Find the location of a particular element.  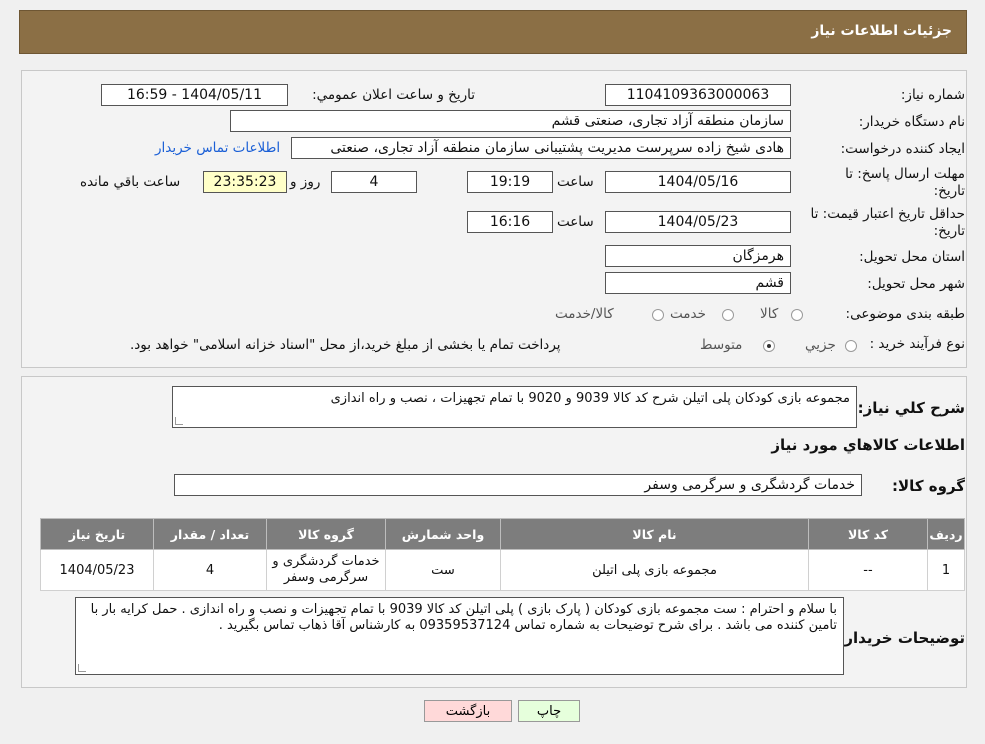

announce-field: 1404/05/11 - 16:59 is located at coordinates (194, 95).